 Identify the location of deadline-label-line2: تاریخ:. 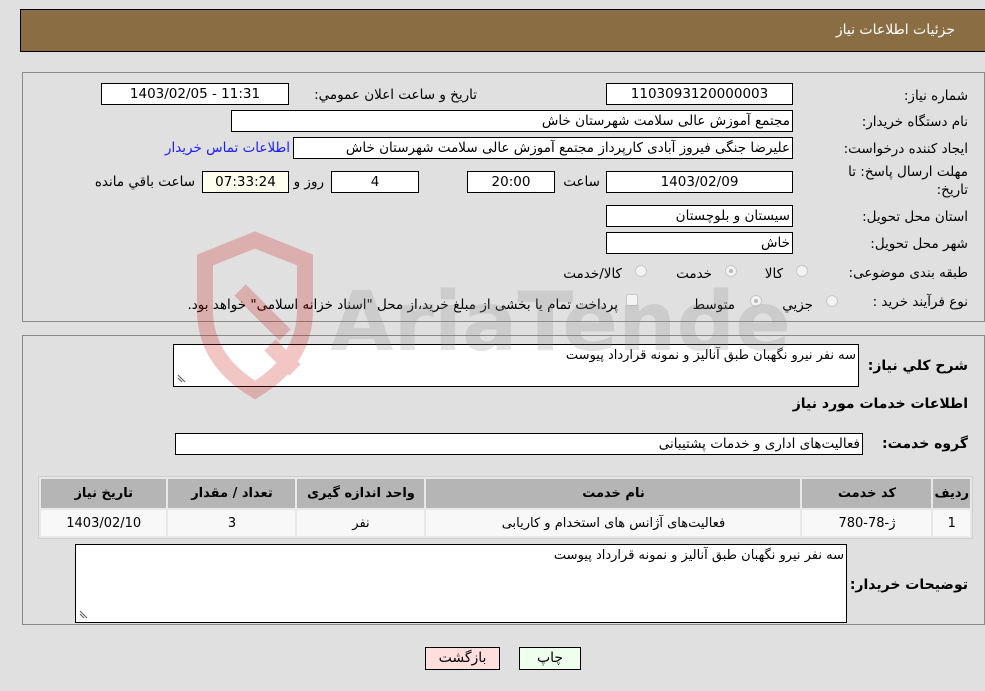
(952, 190).